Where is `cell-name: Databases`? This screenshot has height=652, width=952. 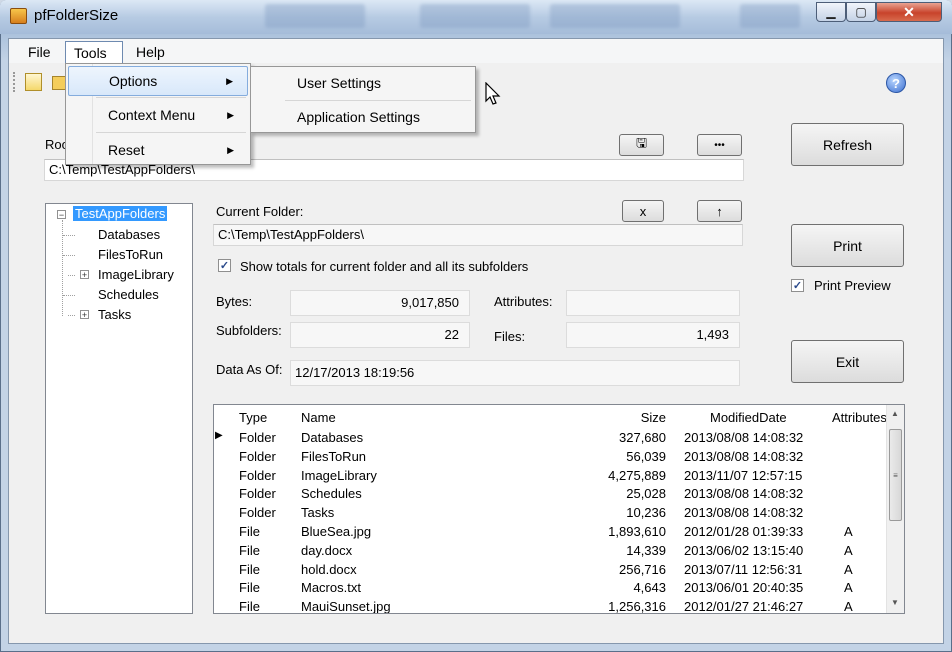
cell-name: Databases is located at coordinates (332, 437).